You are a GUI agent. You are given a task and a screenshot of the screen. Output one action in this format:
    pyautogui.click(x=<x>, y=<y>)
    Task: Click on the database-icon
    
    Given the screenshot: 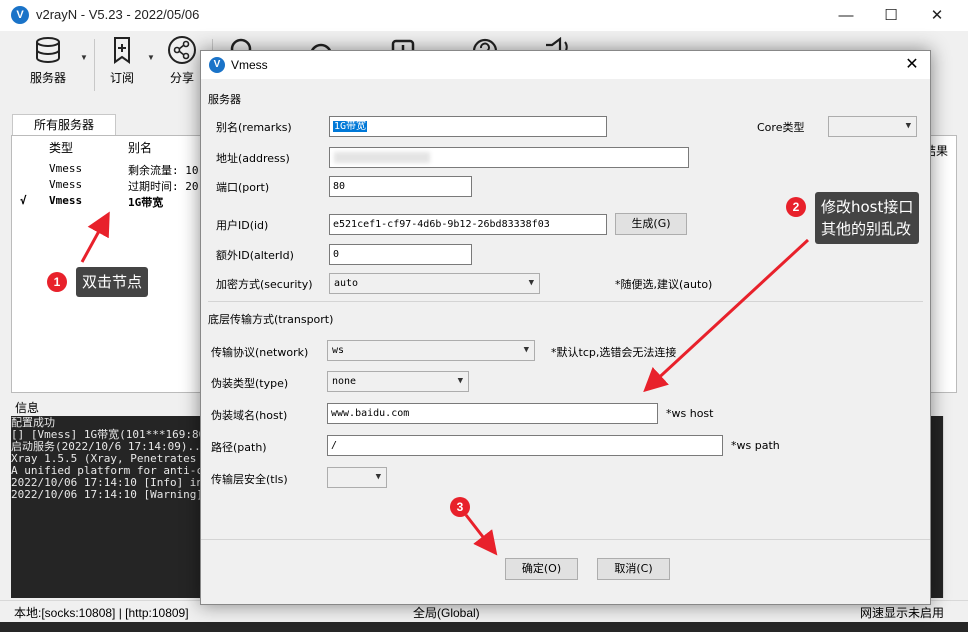 What is the action you would take?
    pyautogui.click(x=48, y=50)
    